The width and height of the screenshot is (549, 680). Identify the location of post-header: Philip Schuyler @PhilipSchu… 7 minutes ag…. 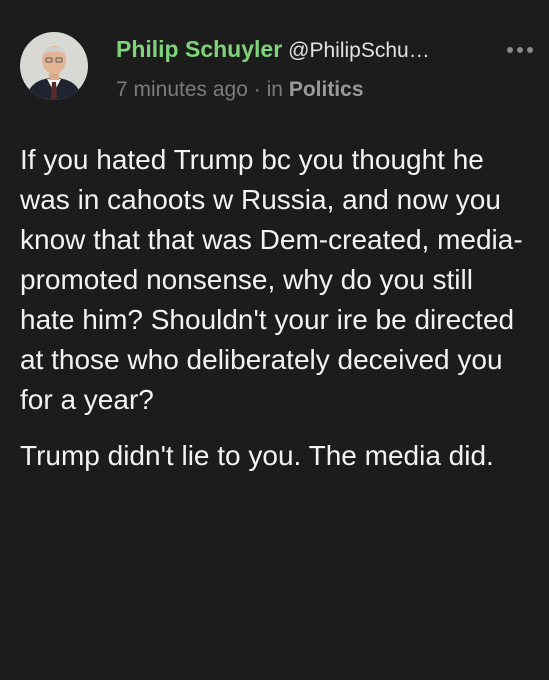
(279, 70).